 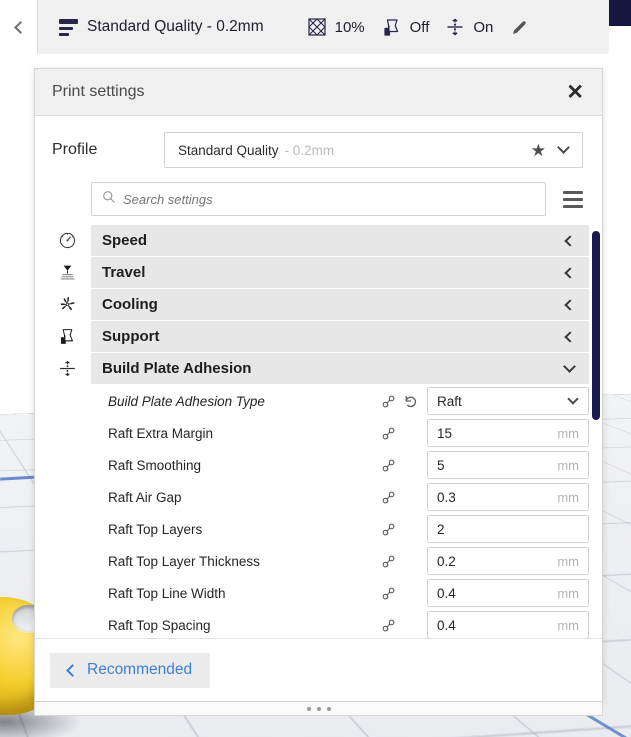 What do you see at coordinates (508, 433) in the screenshot?
I see `setting-input: 15 mm` at bounding box center [508, 433].